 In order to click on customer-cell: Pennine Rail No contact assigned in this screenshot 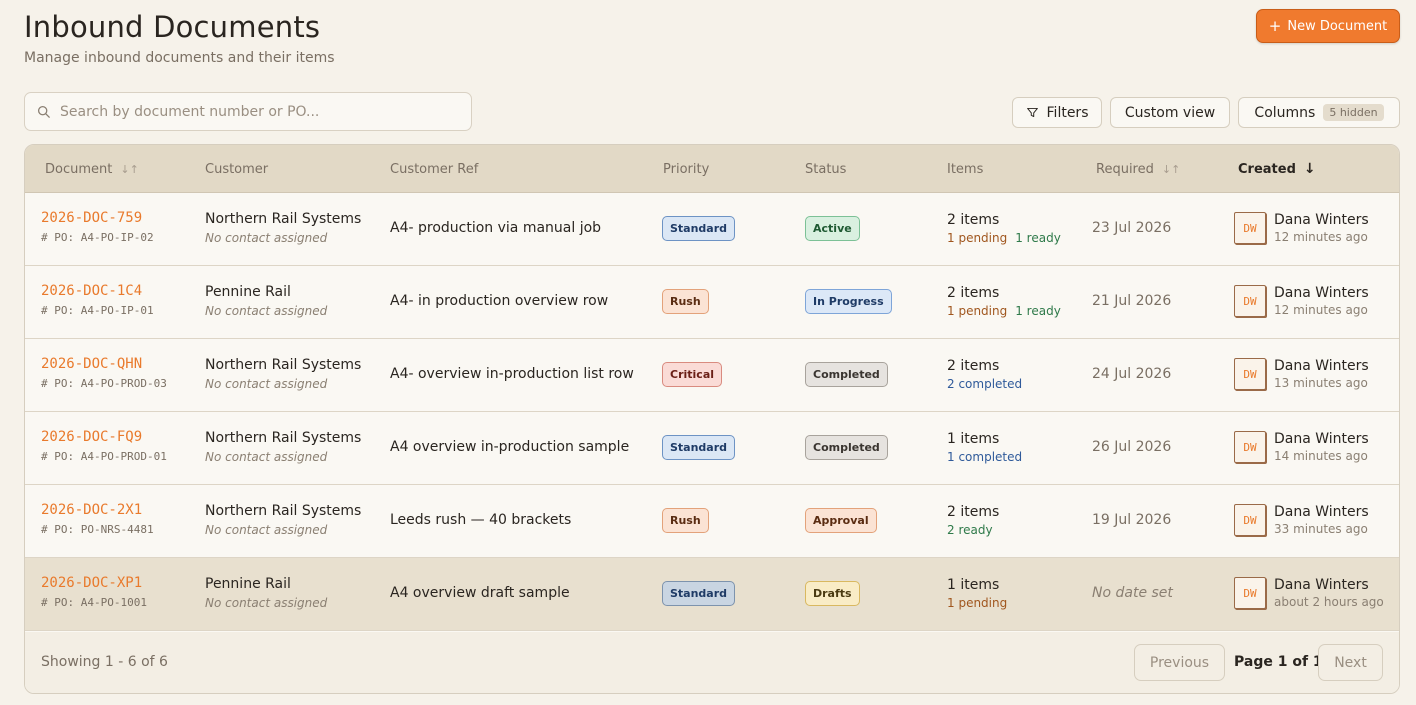, I will do `click(266, 593)`.